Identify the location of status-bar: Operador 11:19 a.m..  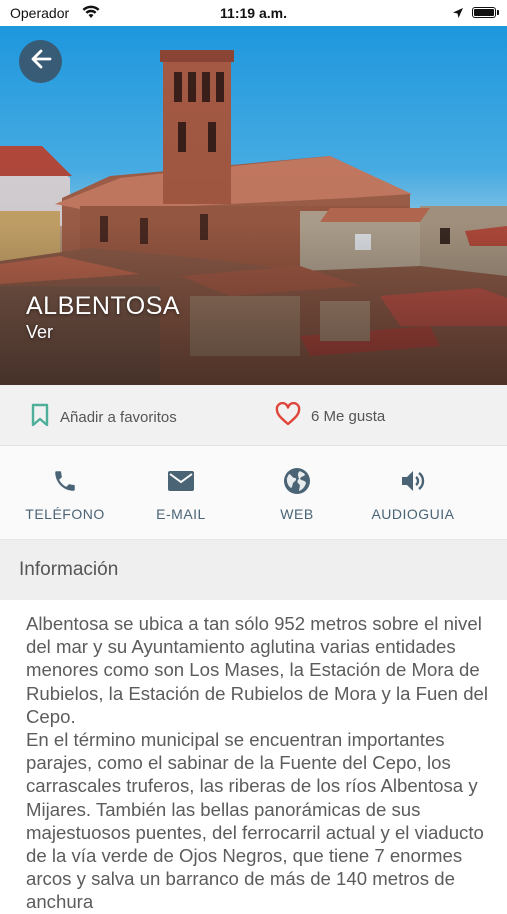
(253, 13).